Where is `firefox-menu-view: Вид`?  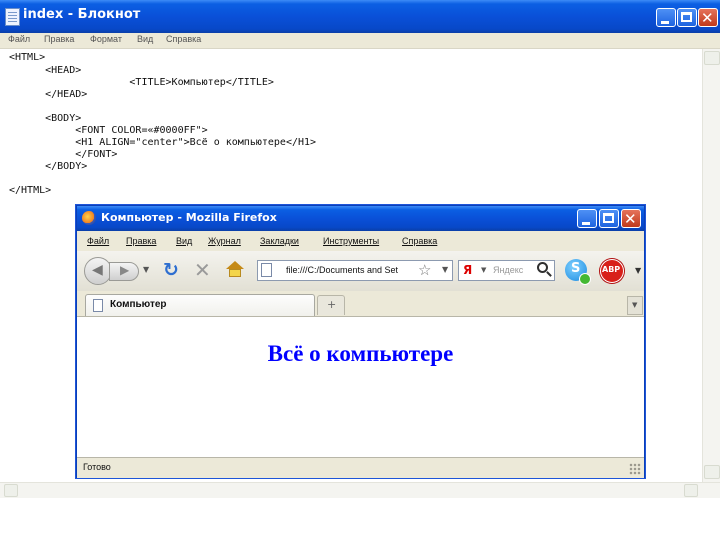
firefox-menu-view: Вид is located at coordinates (184, 241).